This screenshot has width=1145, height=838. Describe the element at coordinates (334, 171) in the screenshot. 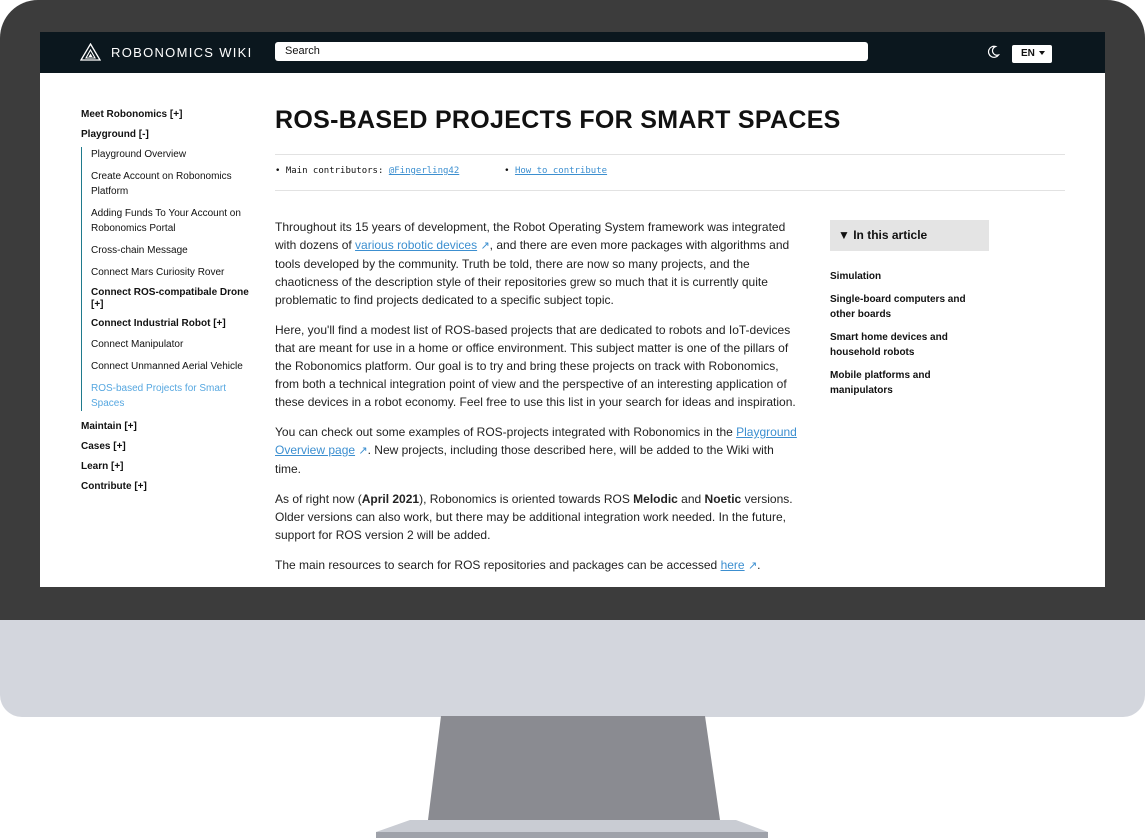

I see `contributors-label: Main contributors:` at that location.